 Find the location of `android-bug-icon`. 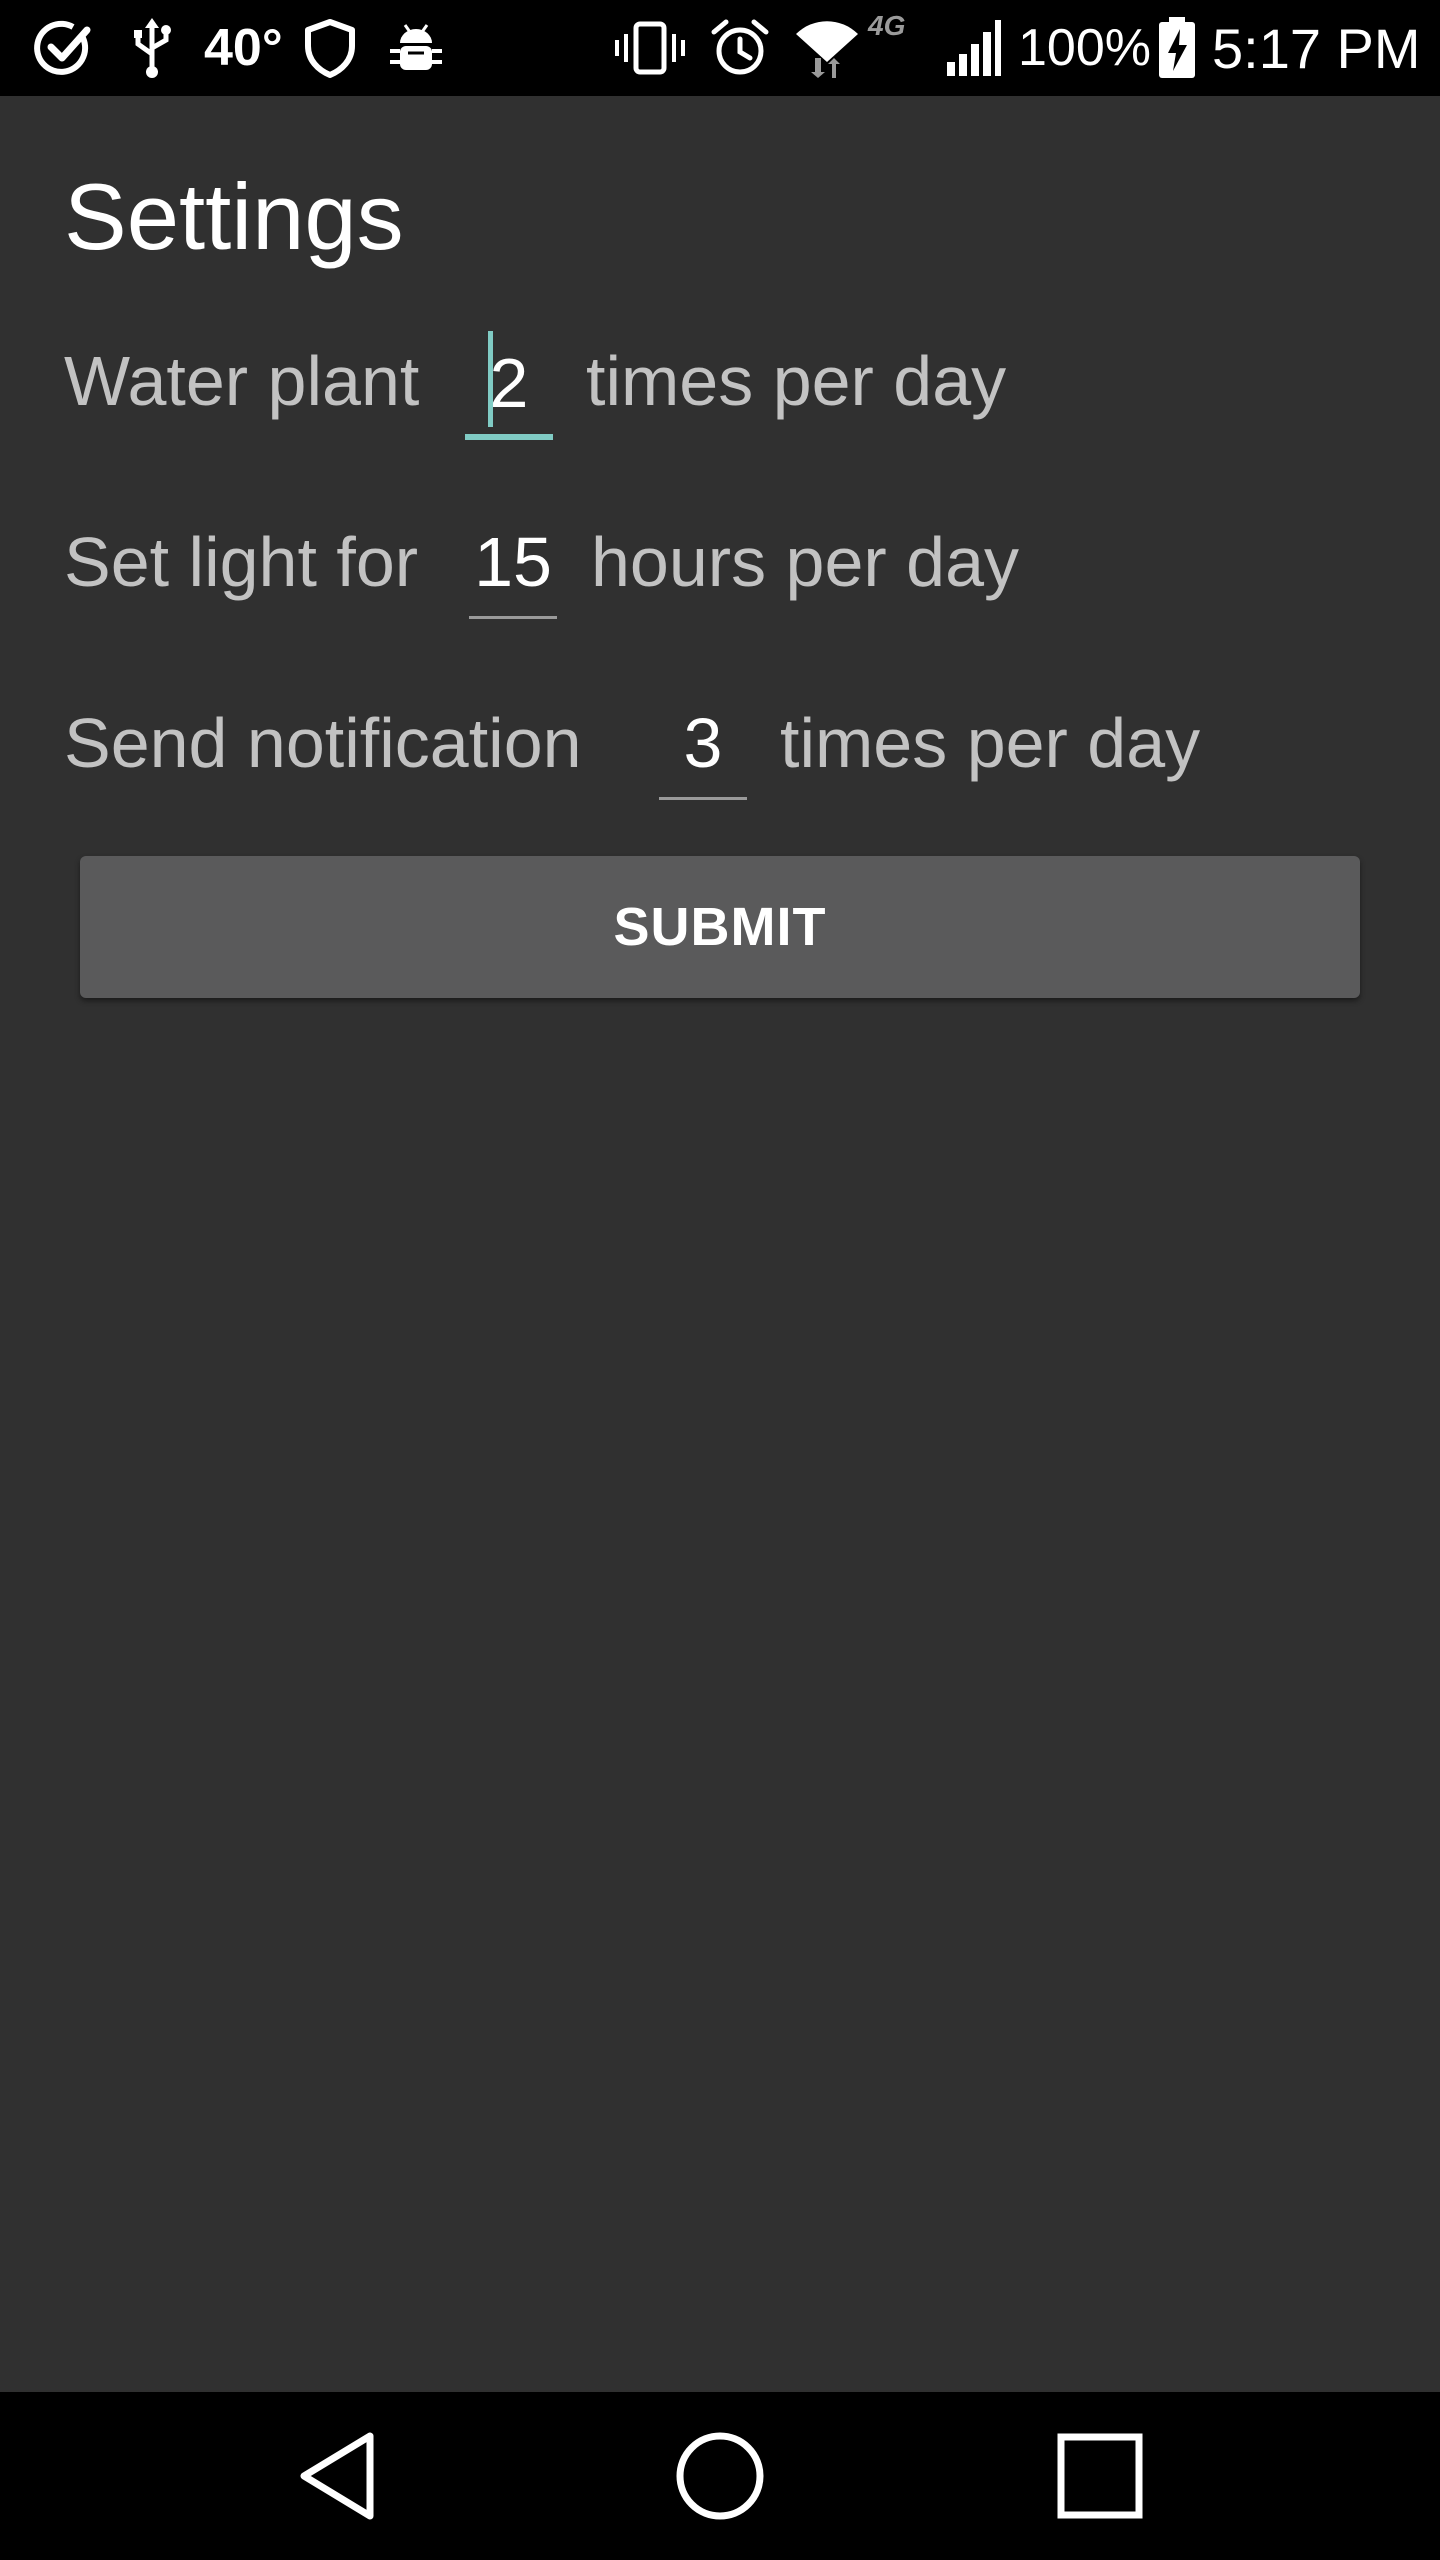

android-bug-icon is located at coordinates (416, 48).